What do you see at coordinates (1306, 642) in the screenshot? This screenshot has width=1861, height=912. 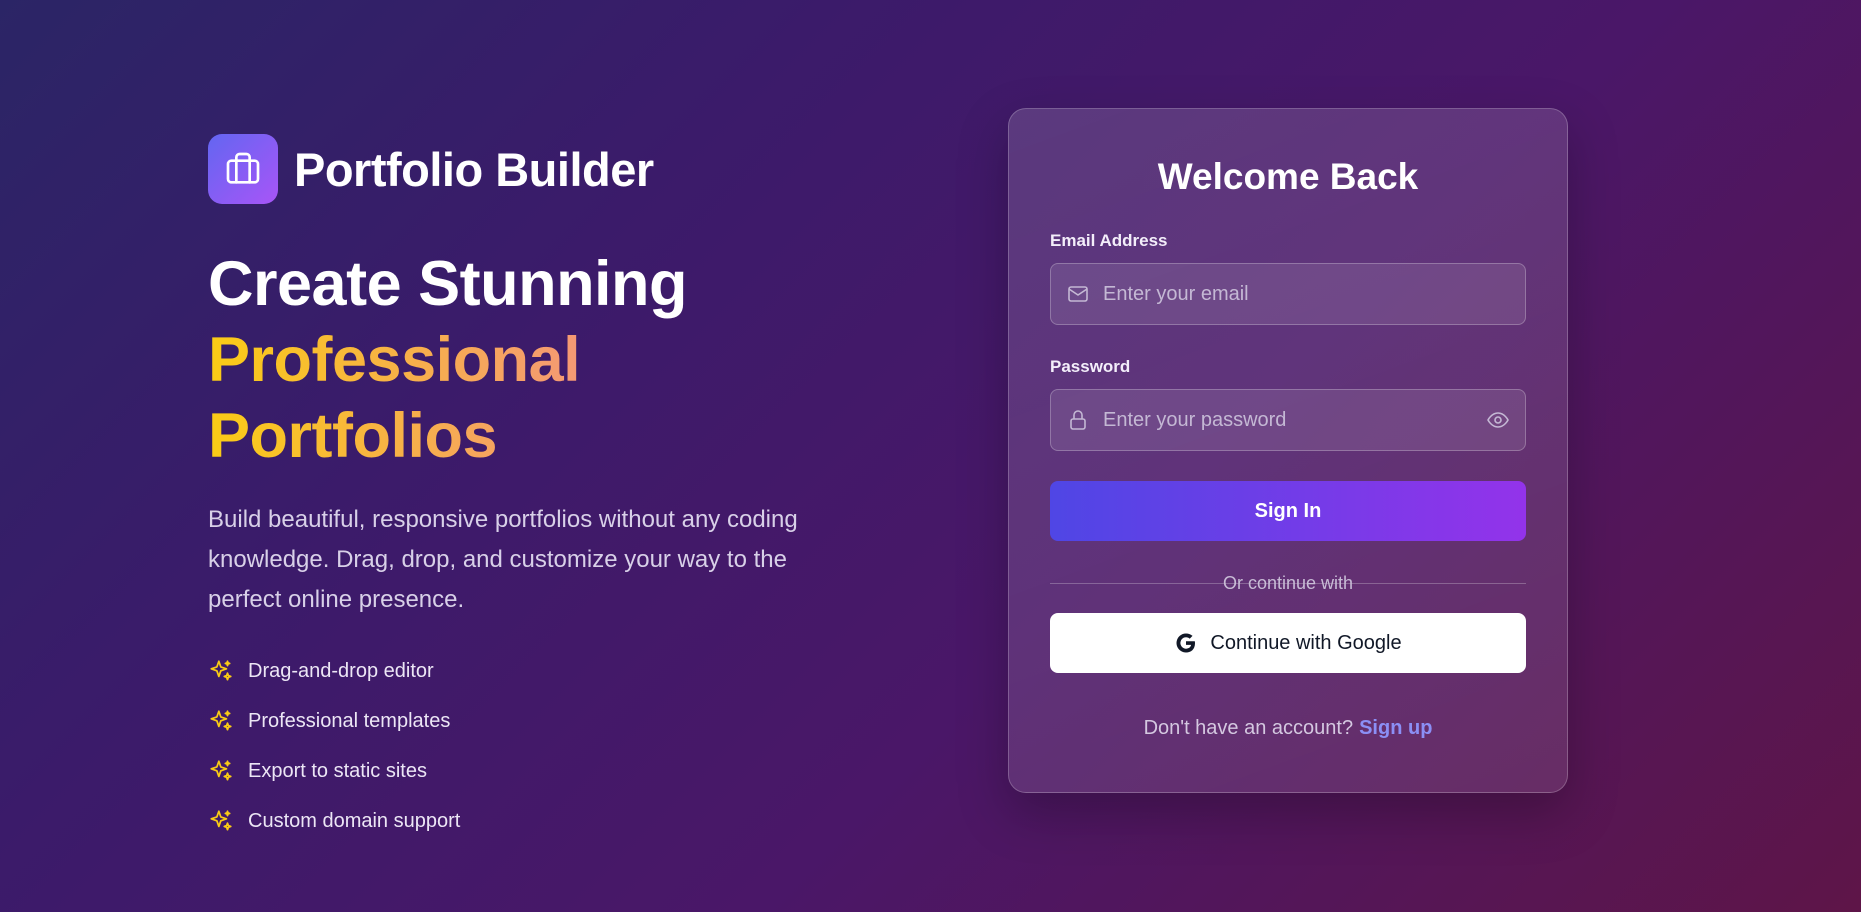 I see `google-button-label: Continue with Google` at bounding box center [1306, 642].